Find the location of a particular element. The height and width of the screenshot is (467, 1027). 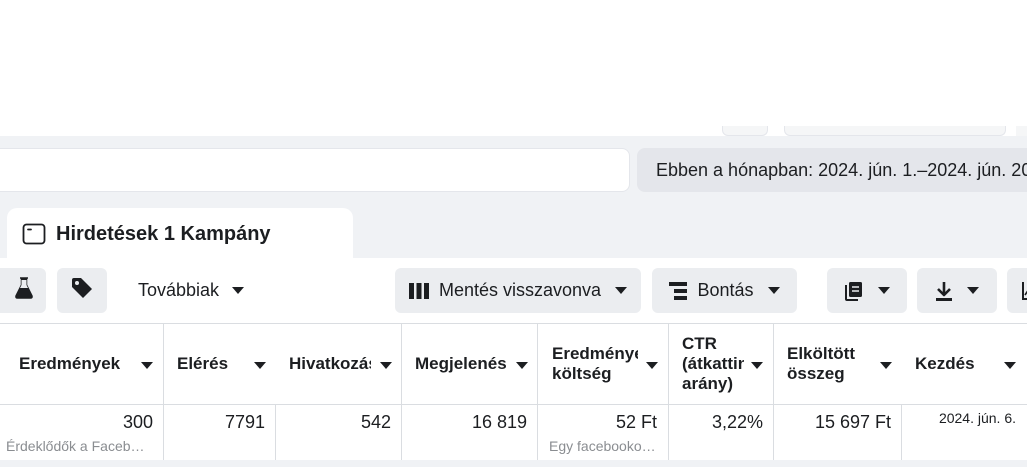

tag-icon is located at coordinates (82, 290).